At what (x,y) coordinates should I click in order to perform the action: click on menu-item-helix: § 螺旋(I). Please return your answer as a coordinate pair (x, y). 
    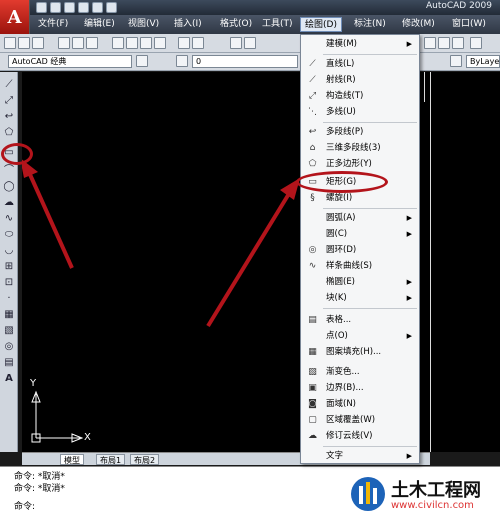
    Looking at the image, I should click on (360, 198).